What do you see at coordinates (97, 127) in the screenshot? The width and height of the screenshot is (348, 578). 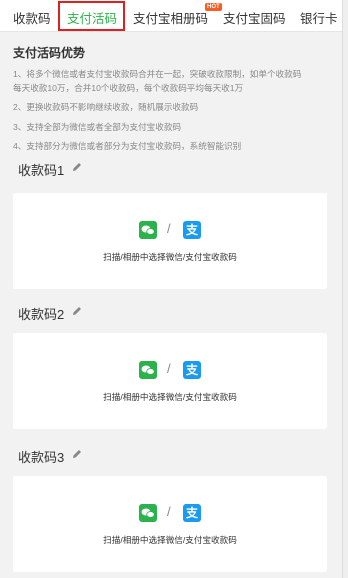 I see `advantage-item: 3、支持全部为微信或者全部为支付宝收款码` at bounding box center [97, 127].